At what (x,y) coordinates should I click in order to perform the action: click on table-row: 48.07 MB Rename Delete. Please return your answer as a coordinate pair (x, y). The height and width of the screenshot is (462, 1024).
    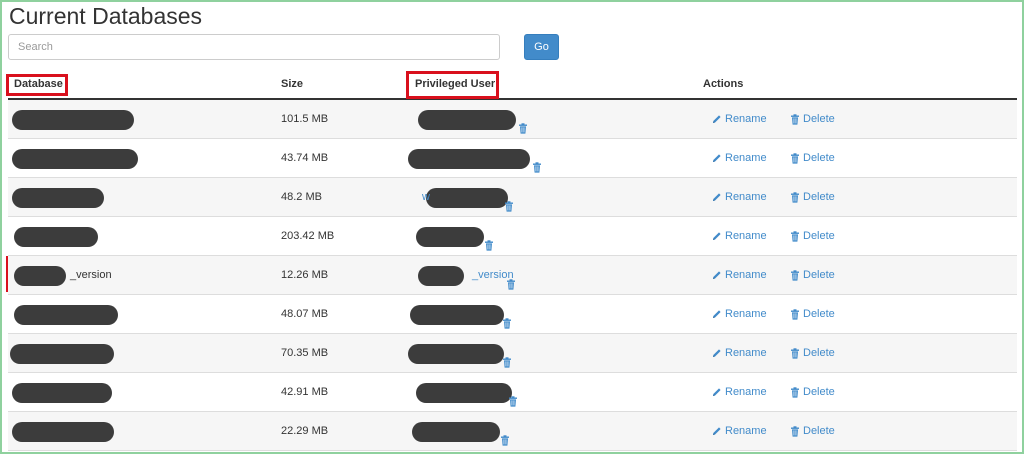
    Looking at the image, I should click on (512, 314).